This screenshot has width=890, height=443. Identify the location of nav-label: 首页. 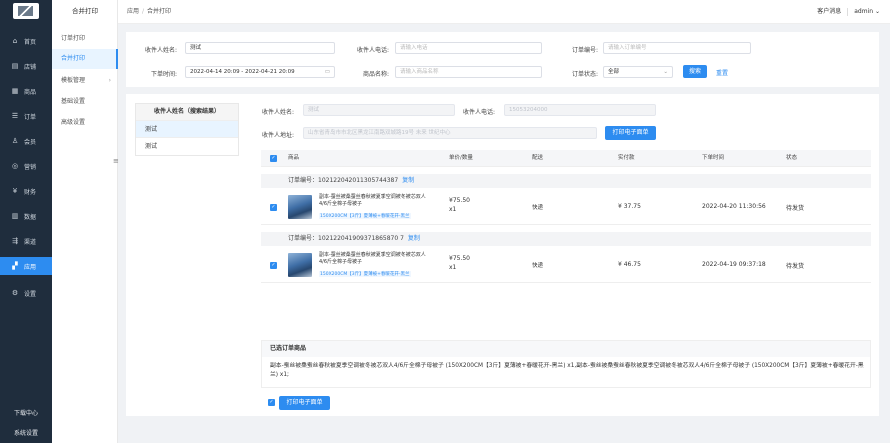
(30, 42).